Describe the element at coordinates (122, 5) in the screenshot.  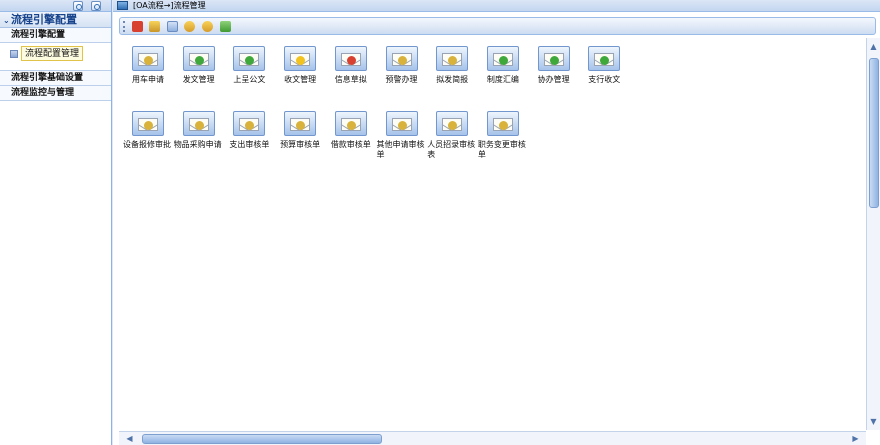
I see `window-icon` at that location.